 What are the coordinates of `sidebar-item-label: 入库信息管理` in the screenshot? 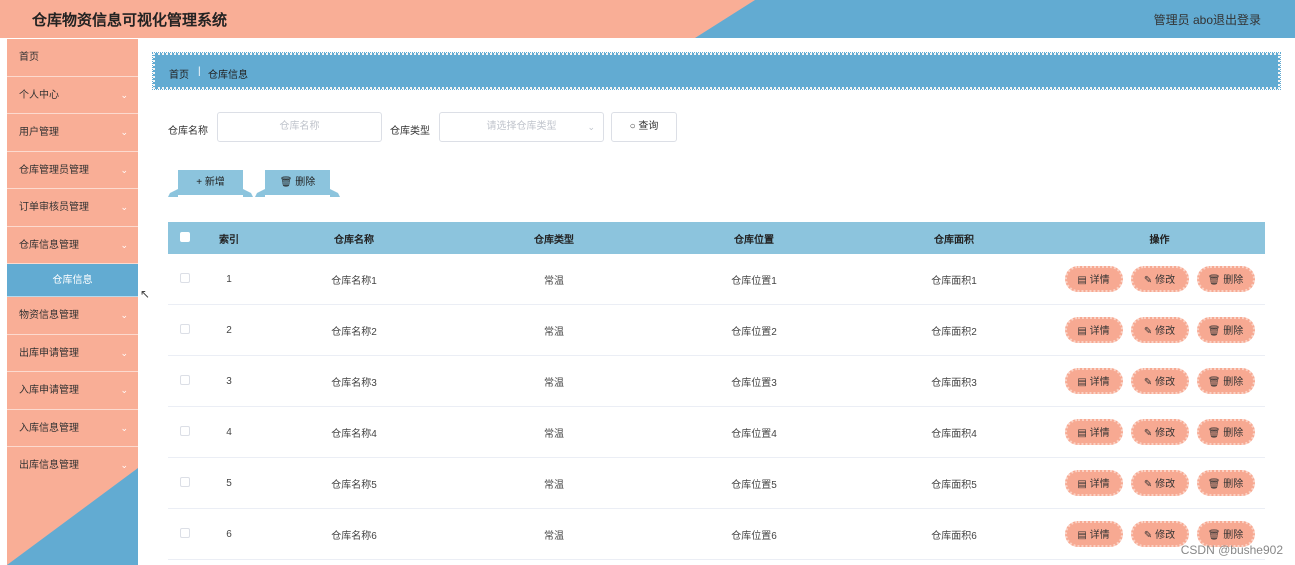 It's located at (49, 428).